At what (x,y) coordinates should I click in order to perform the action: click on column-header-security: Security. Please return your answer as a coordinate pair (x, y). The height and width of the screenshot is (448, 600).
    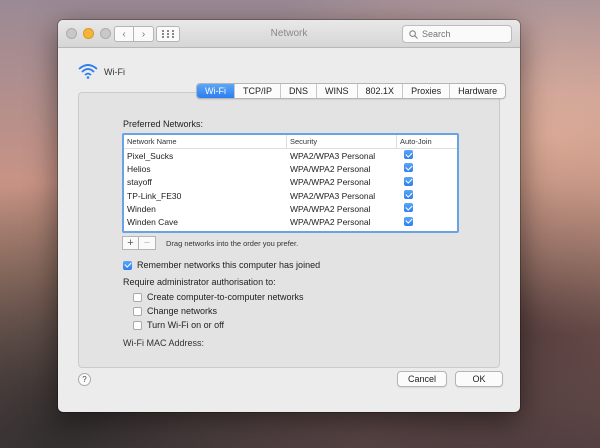
    Looking at the image, I should click on (342, 141).